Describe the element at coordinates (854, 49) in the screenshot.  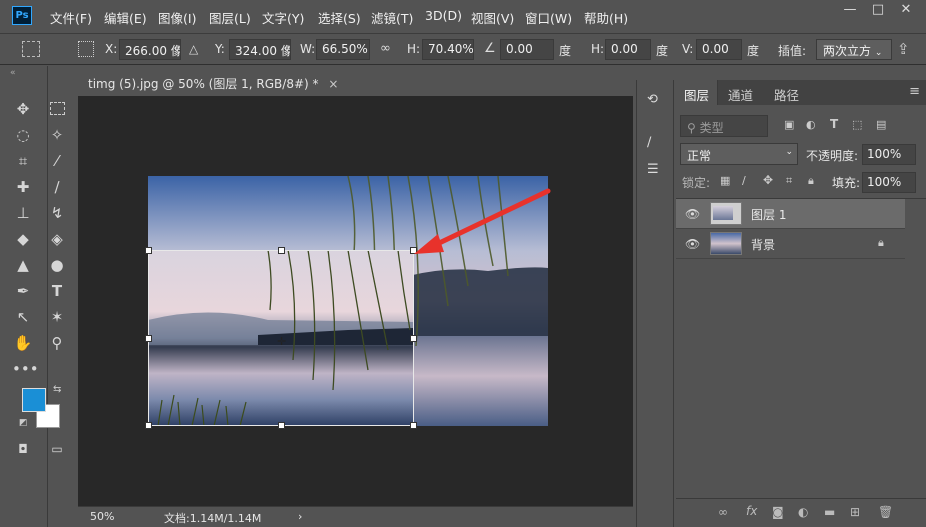
I see `interpolation-select: 两次立方 ⌄` at that location.